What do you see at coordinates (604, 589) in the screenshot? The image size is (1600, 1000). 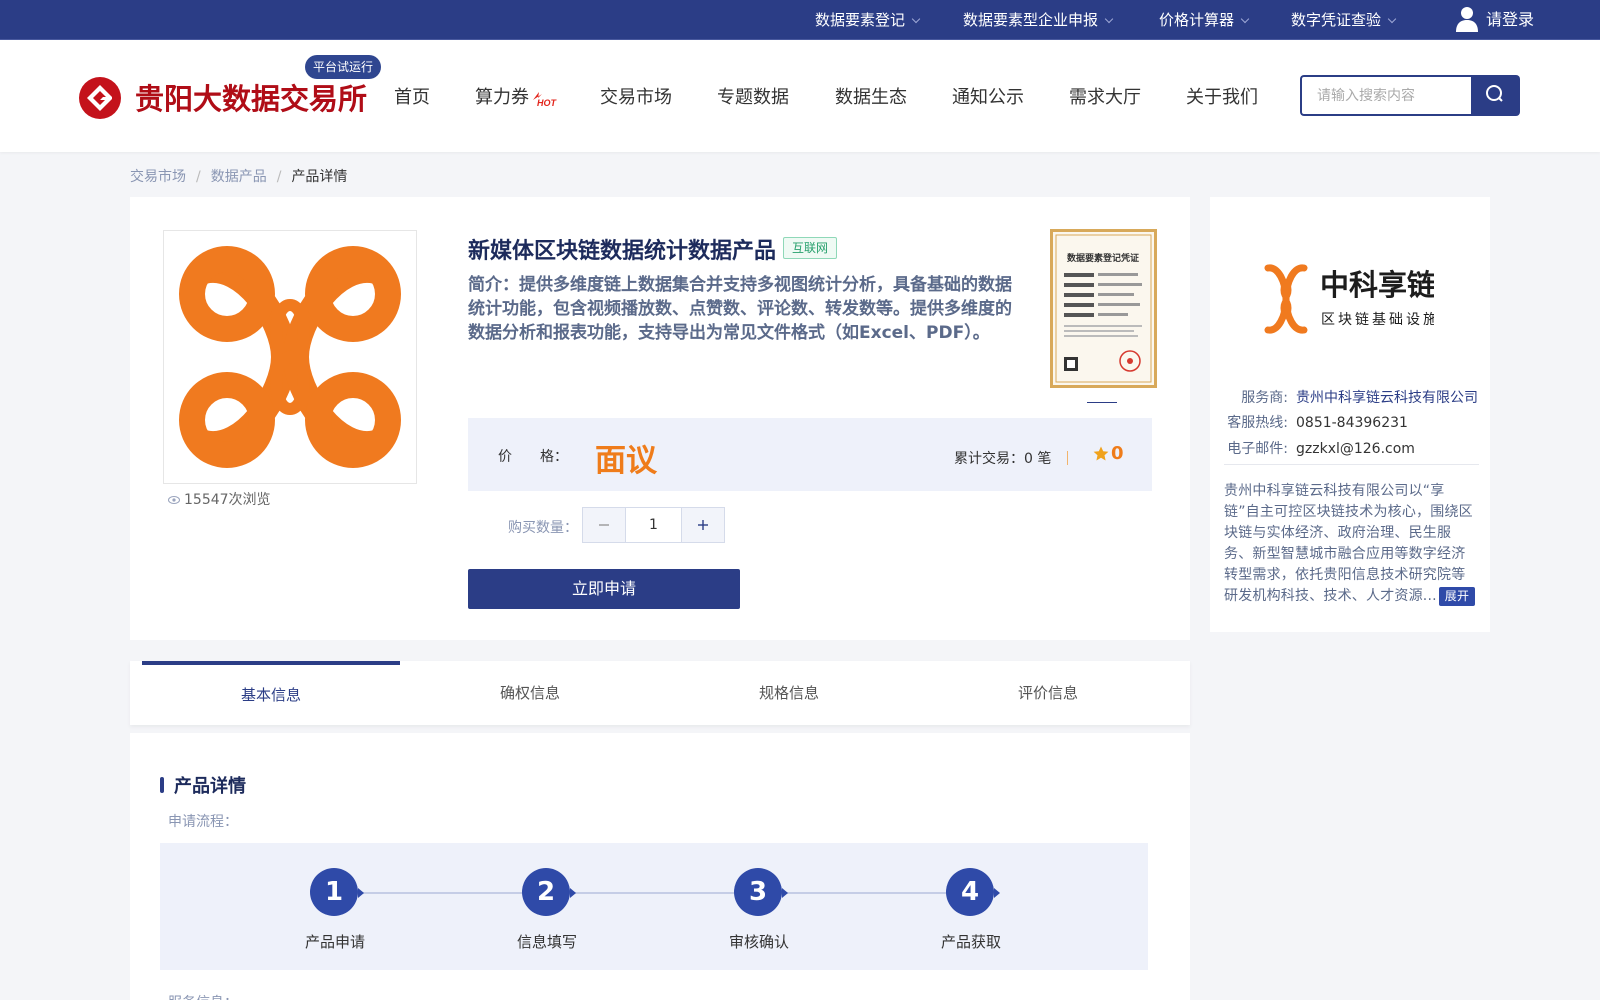 I see `apply-now-button: 立即申请` at bounding box center [604, 589].